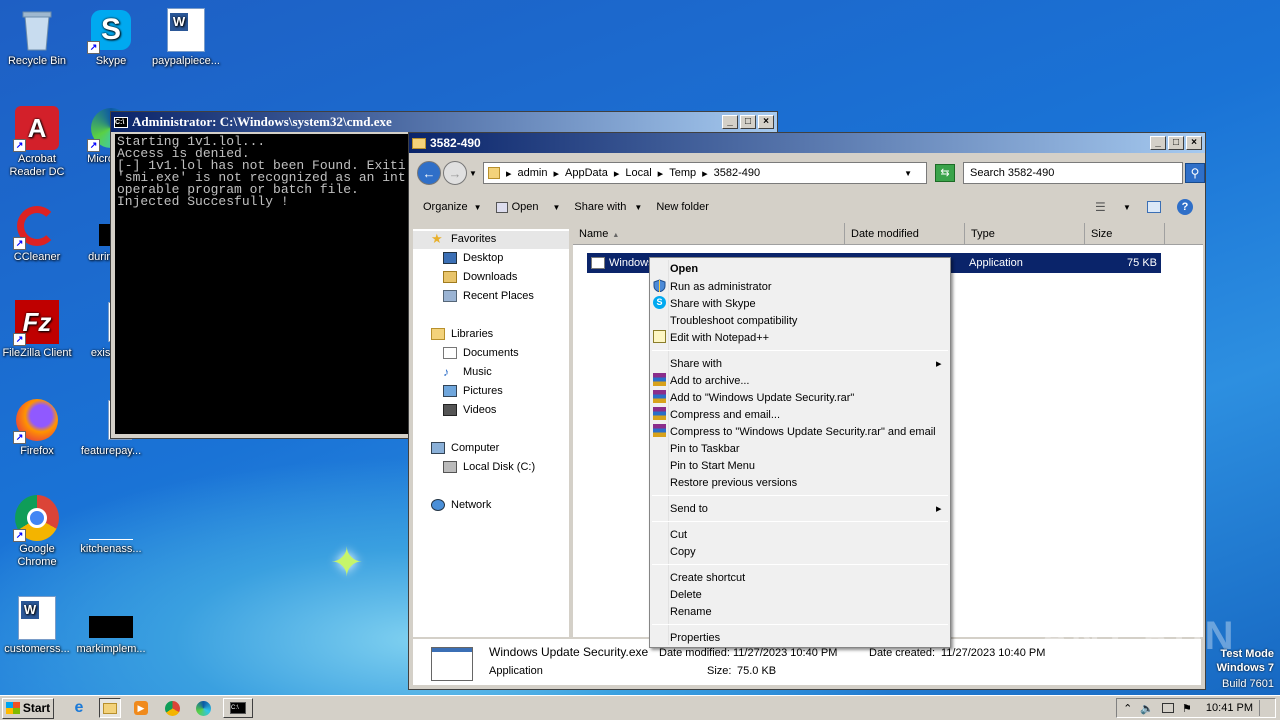 The image size is (1280, 720). What do you see at coordinates (36, 323) in the screenshot?
I see `filezilla-icon: Fz ↗` at bounding box center [36, 323].